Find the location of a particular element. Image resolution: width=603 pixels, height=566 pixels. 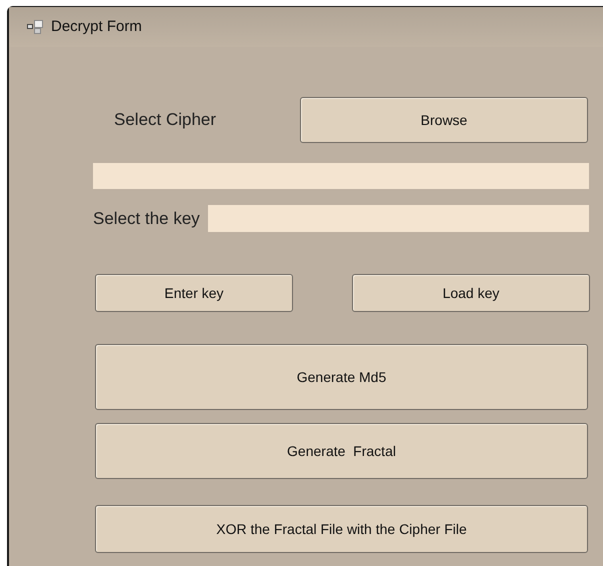

key-field is located at coordinates (398, 218).